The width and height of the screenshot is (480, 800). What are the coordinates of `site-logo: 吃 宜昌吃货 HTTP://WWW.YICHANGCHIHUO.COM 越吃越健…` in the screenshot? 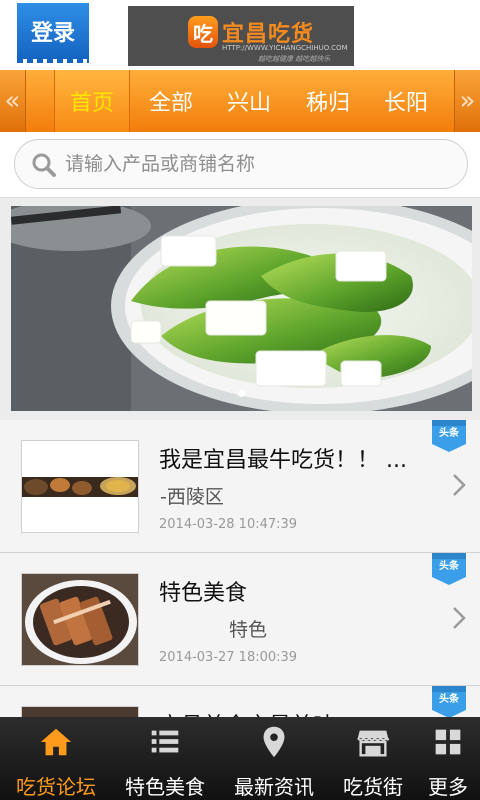 It's located at (241, 36).